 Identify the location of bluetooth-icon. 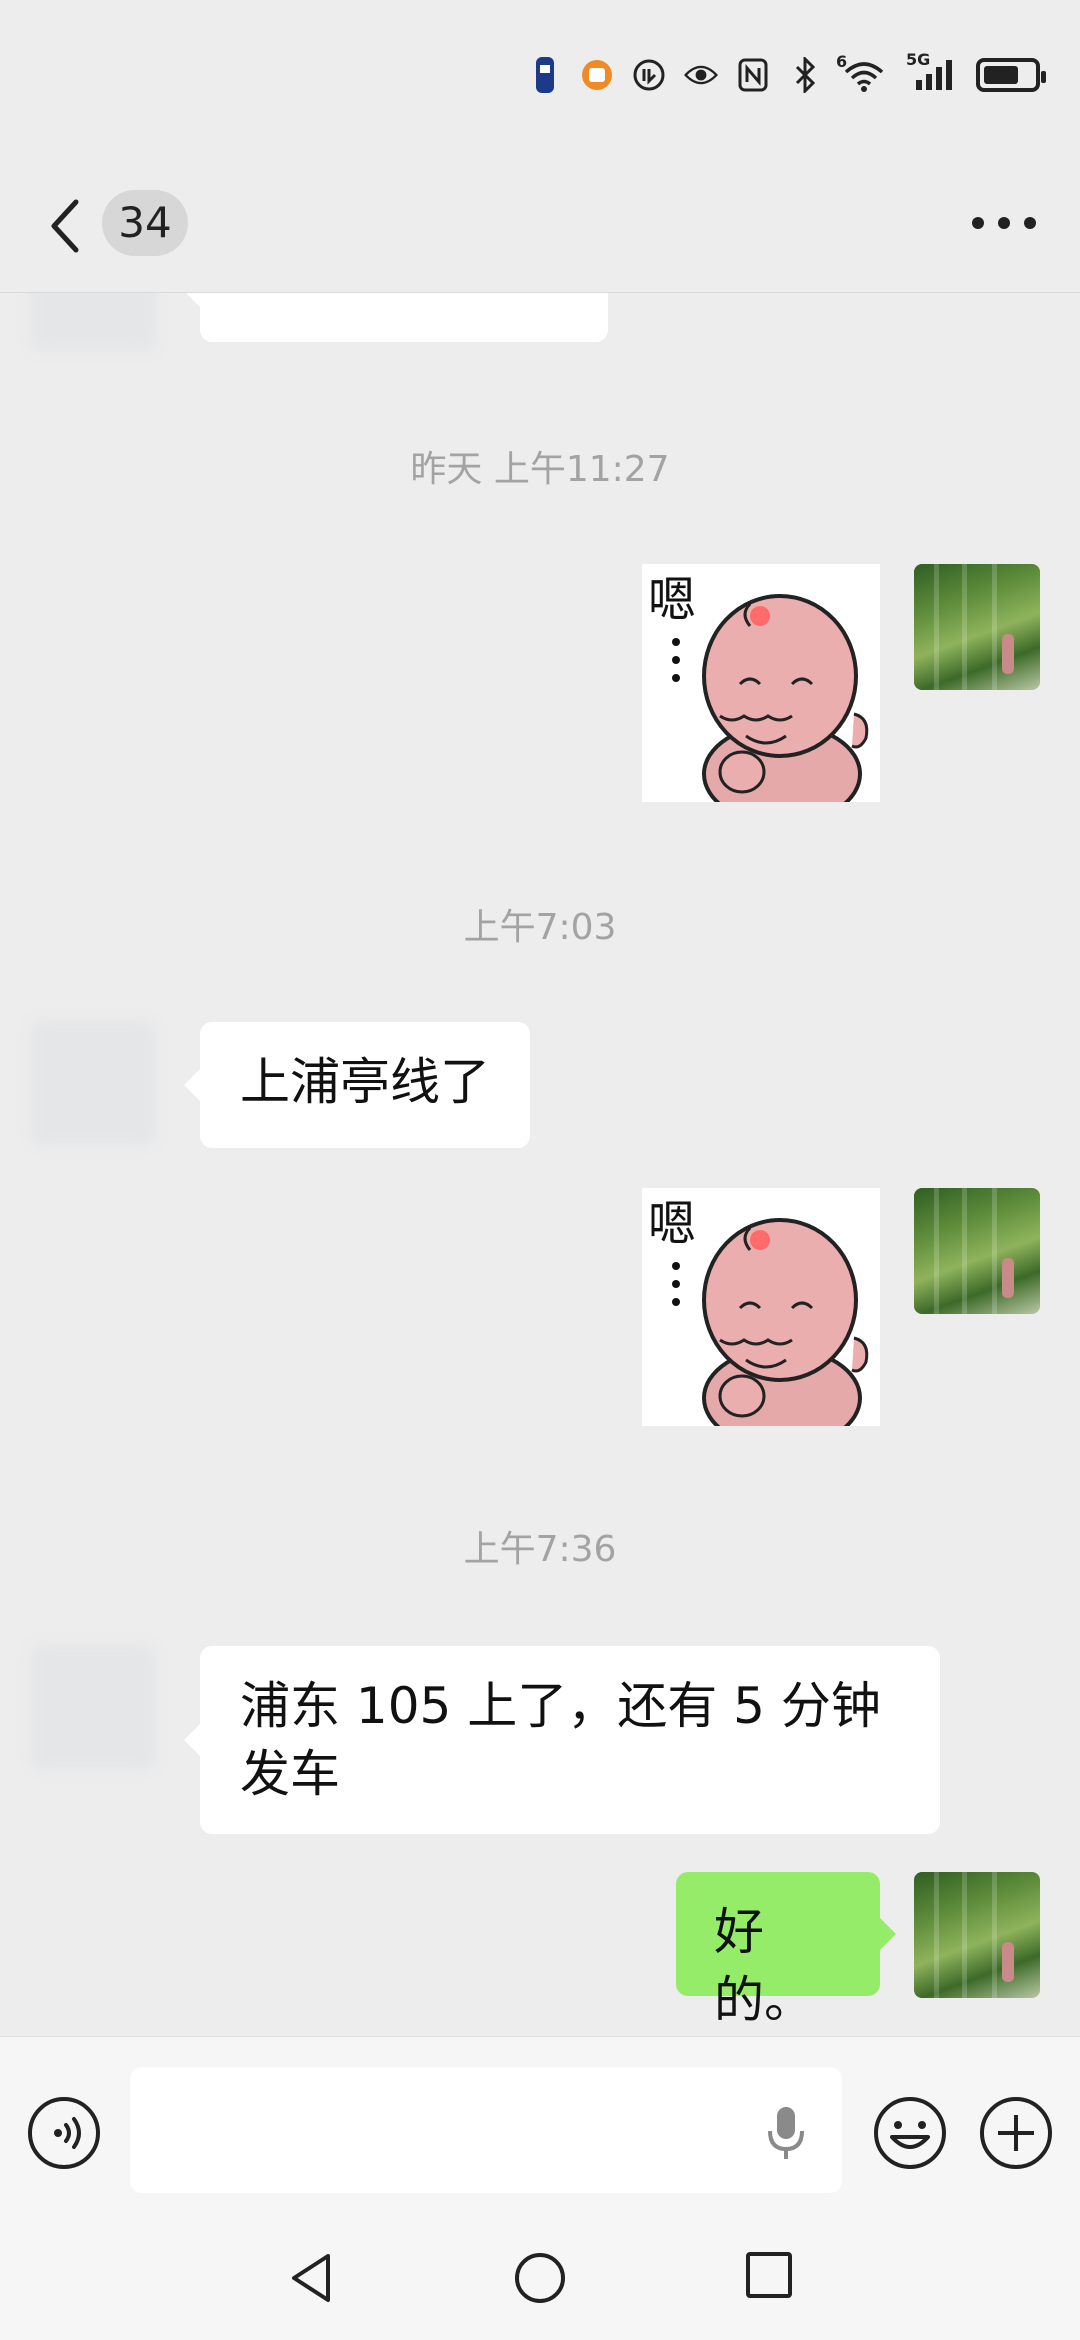
(805, 75).